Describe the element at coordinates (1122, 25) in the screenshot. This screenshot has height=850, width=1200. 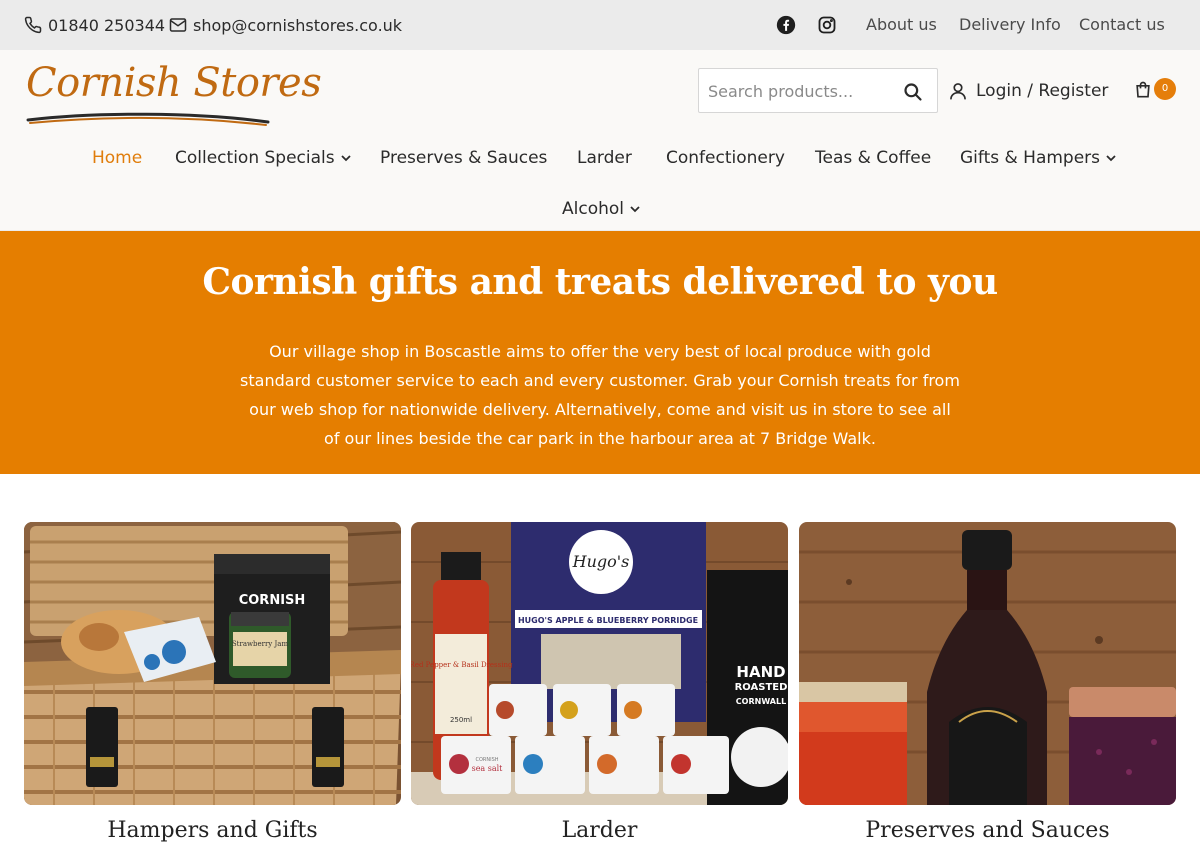
I see `contact-us-link: Contact us` at that location.